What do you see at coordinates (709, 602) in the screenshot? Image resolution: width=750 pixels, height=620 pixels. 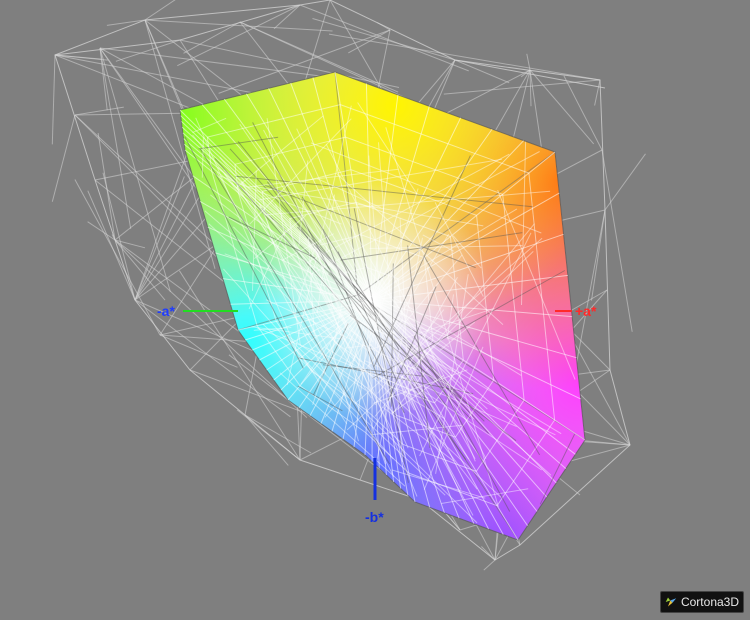 I see `cortona-brand-text: Cortona3D` at bounding box center [709, 602].